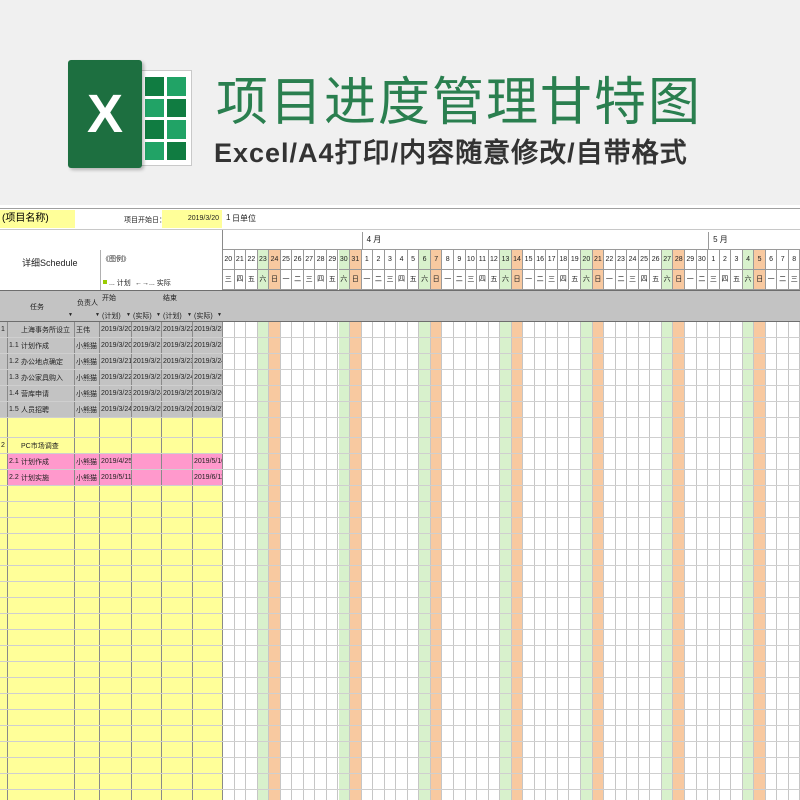  I want to click on task-name-cell: PC市场调查, so click(41, 445).